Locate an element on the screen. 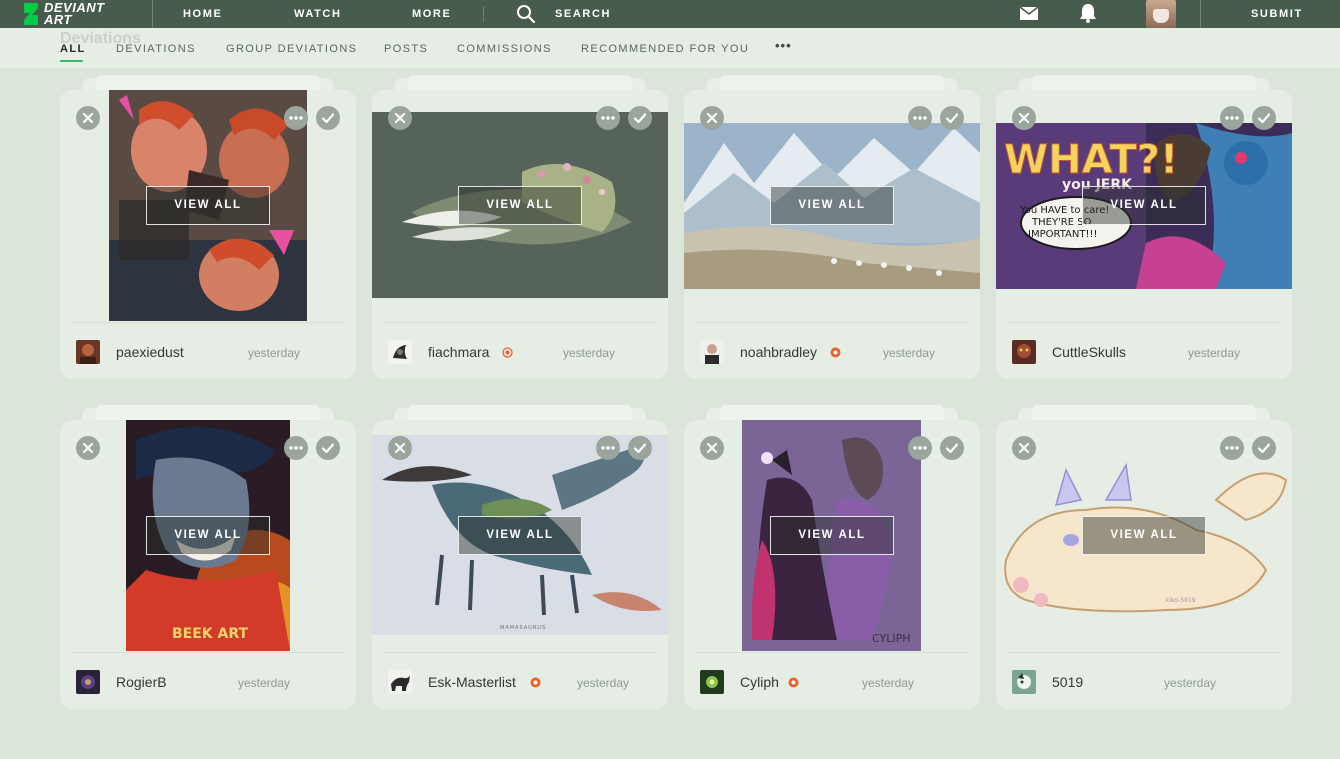 The image size is (1340, 759). search-button: SEARCH is located at coordinates (583, 14).